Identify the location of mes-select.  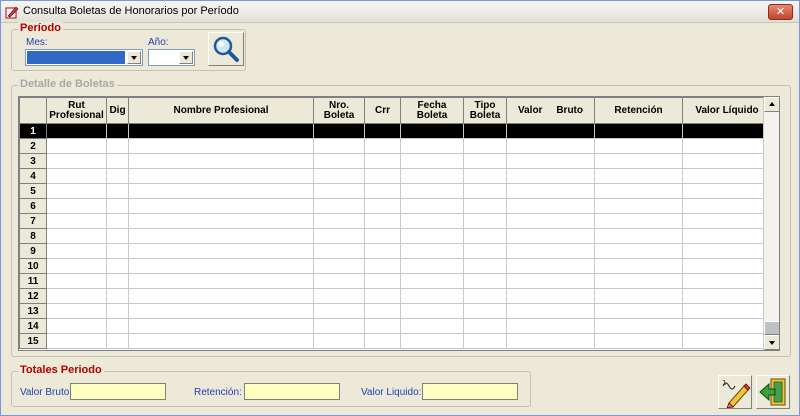
(84, 57).